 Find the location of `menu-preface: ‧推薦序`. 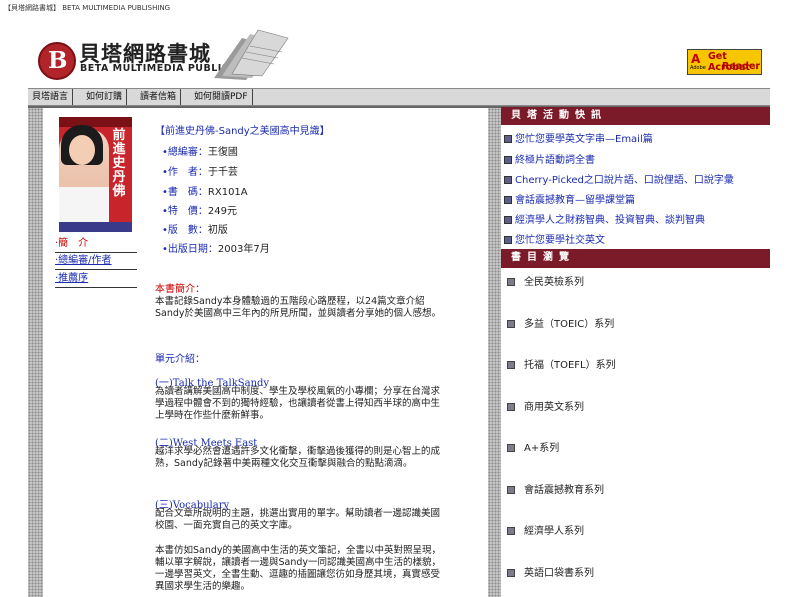

menu-preface: ‧推薦序 is located at coordinates (96, 279).